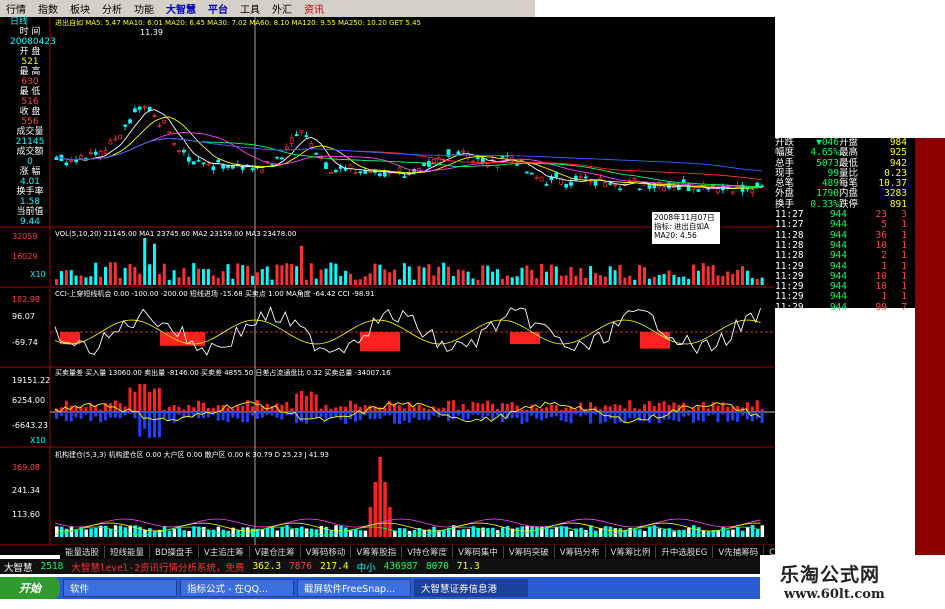 The width and height of the screenshot is (945, 609). I want to click on indicator-tab-5: V筹码移动, so click(326, 552).